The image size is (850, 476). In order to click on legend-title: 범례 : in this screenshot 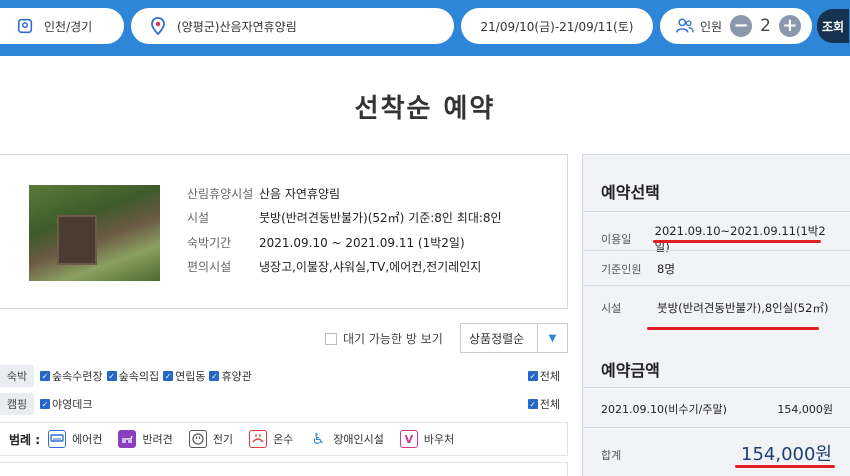, I will do `click(25, 439)`.